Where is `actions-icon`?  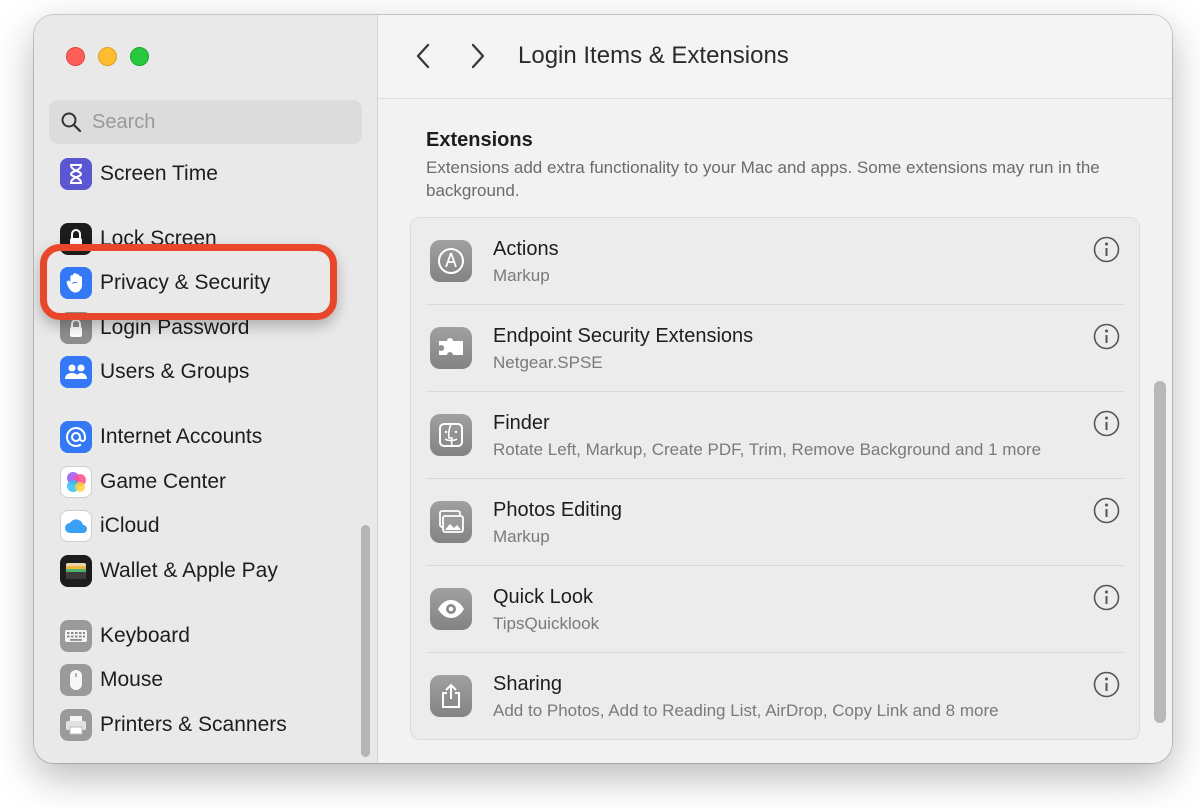
actions-icon is located at coordinates (451, 261).